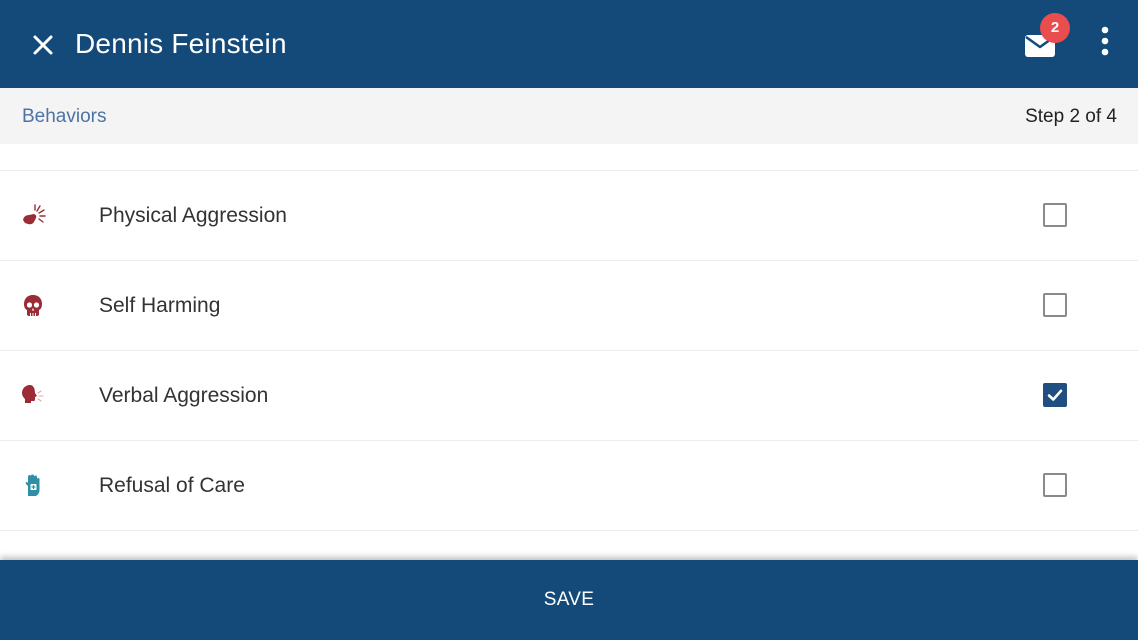 The width and height of the screenshot is (1138, 640). I want to click on step-indicator: Step 2 of 4, so click(1071, 116).